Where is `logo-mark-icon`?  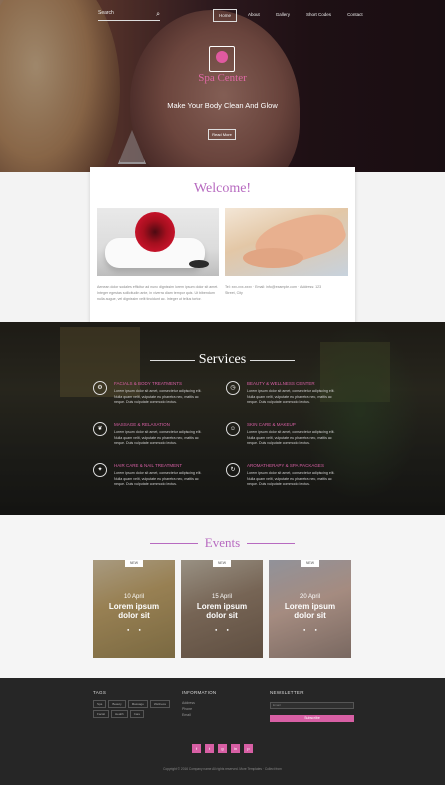 logo-mark-icon is located at coordinates (222, 57).